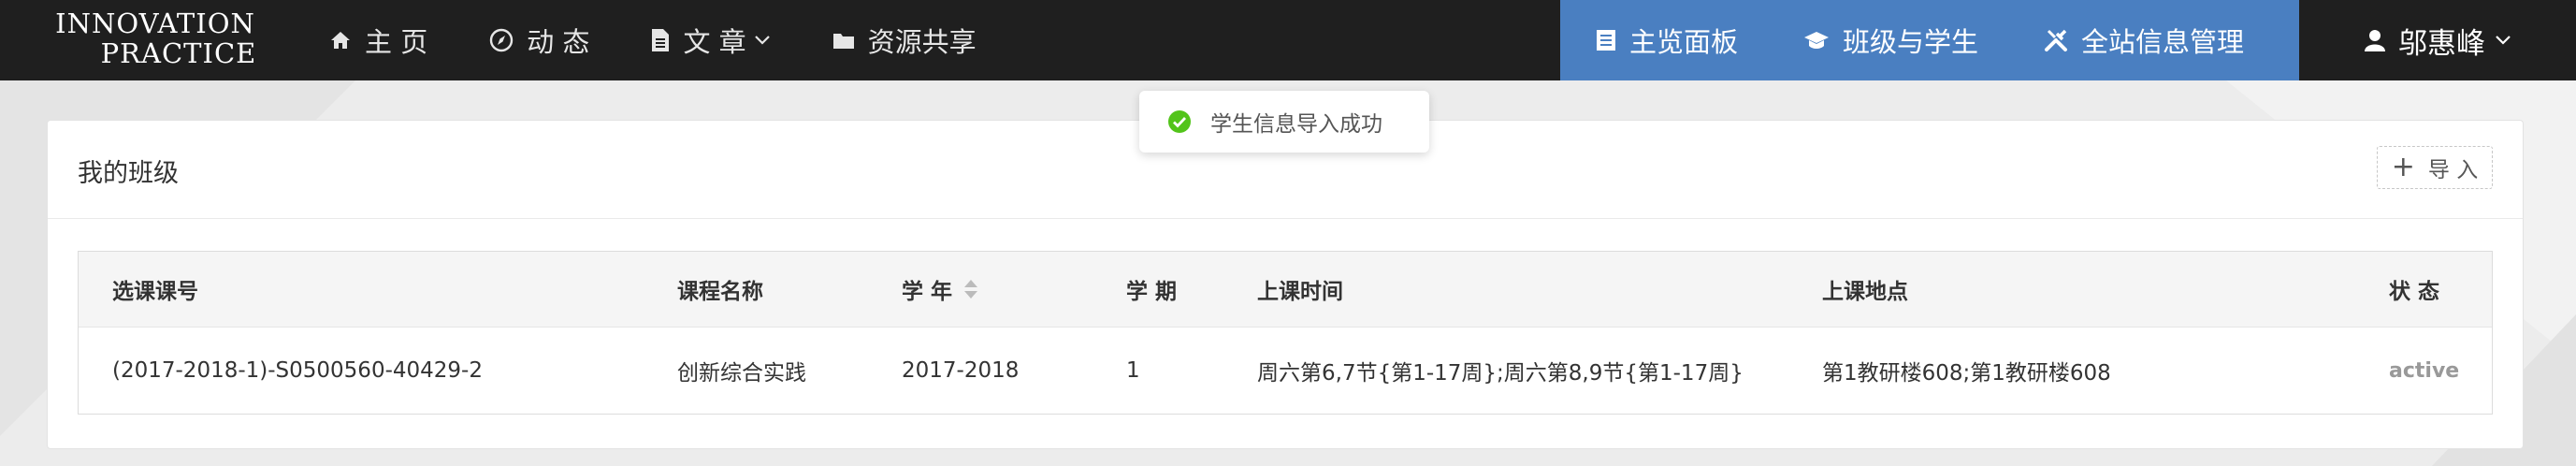 The image size is (2576, 466). I want to click on nav-site-management-label: 全站信息管理, so click(2163, 42).